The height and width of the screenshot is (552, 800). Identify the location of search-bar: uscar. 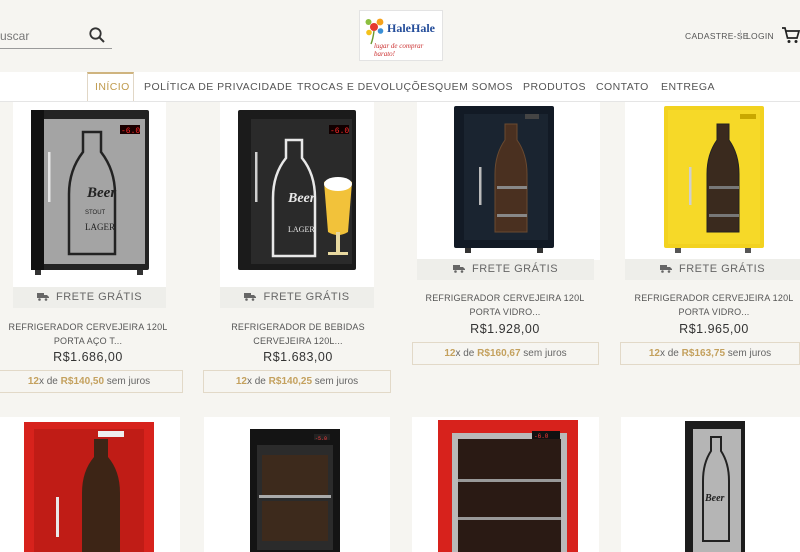
(56, 36).